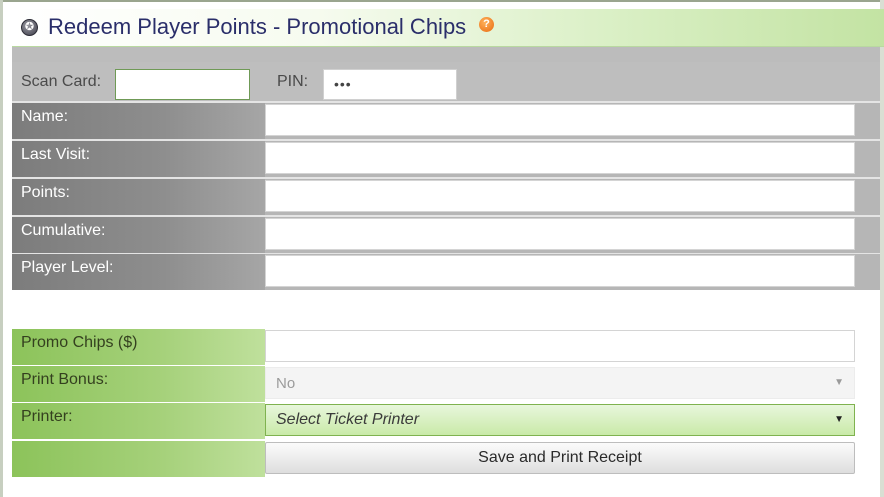 This screenshot has width=884, height=497. Describe the element at coordinates (560, 234) in the screenshot. I see `cumulative-field` at that location.